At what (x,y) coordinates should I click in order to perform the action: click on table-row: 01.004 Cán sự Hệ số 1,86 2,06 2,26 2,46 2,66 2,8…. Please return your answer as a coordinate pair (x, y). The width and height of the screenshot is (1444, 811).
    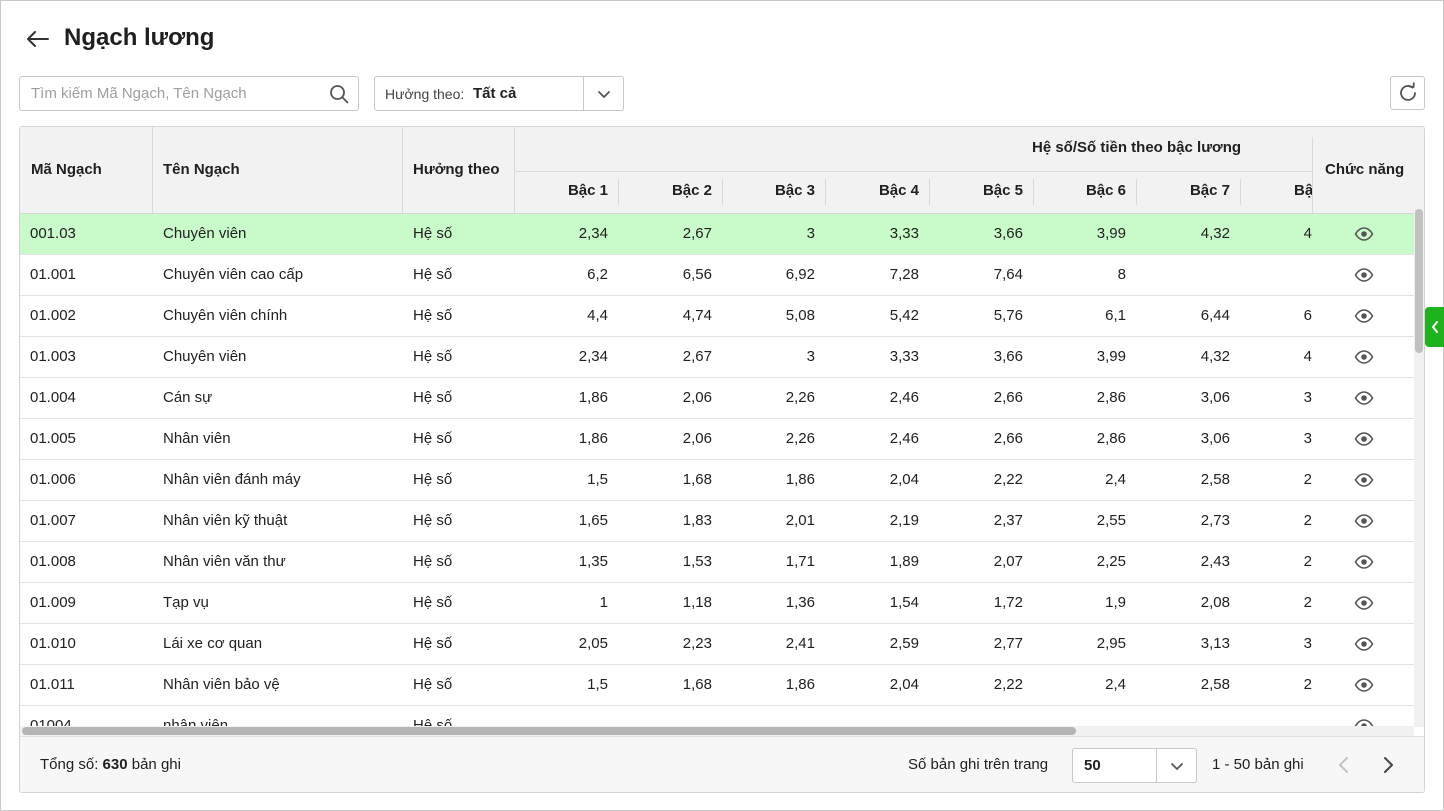
    Looking at the image, I should click on (717, 398).